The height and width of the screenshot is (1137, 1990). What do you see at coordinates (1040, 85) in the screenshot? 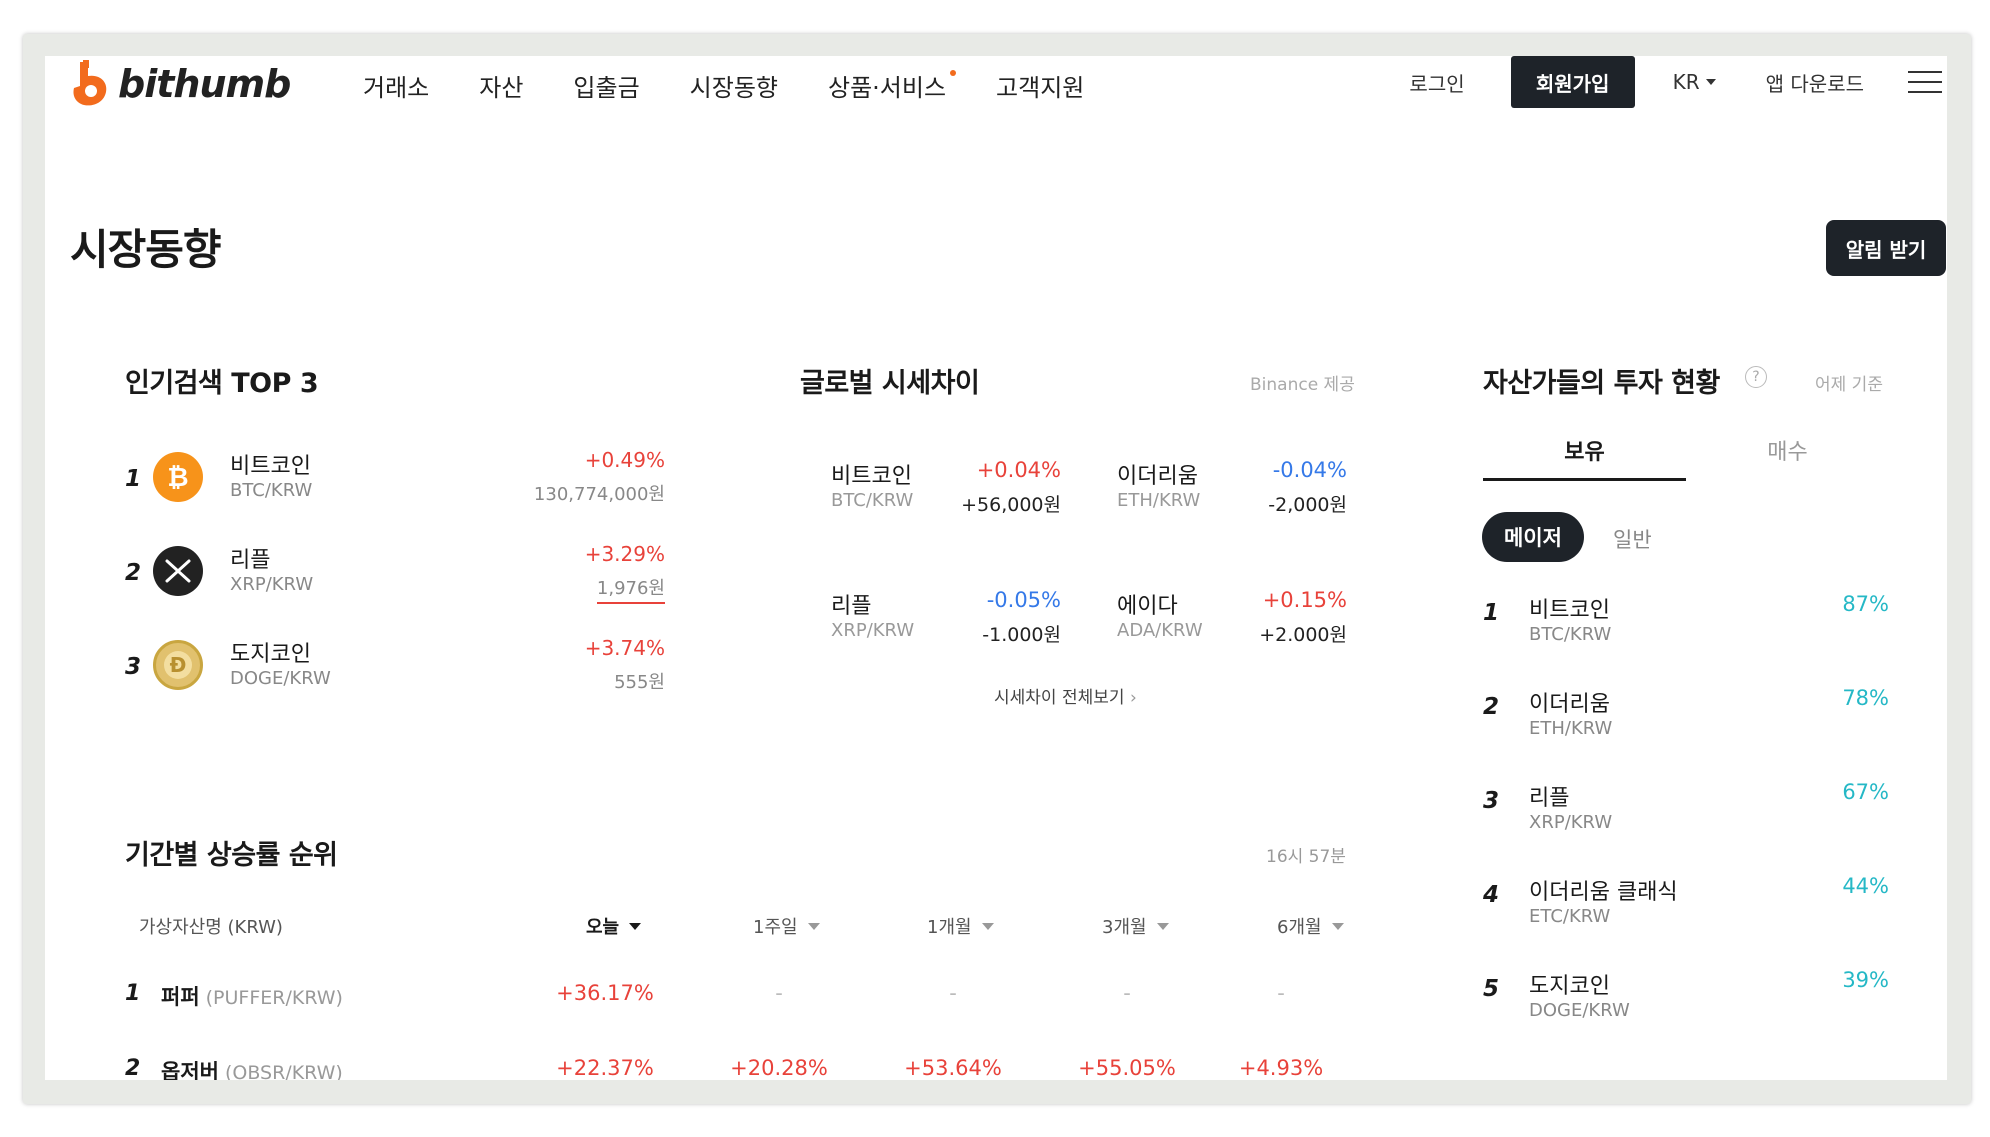
I see `nav-customer-support: 고객지원` at bounding box center [1040, 85].